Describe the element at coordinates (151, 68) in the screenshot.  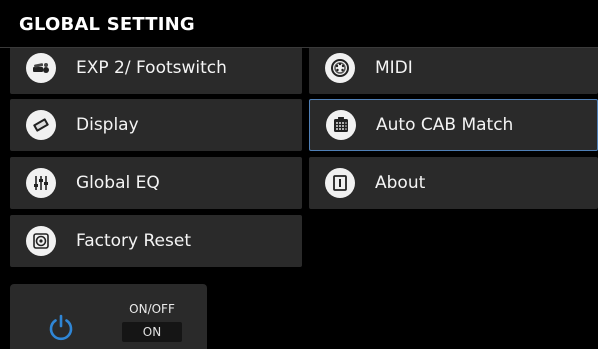
I see `menu-item-label: EXP 2/ Footswitch` at that location.